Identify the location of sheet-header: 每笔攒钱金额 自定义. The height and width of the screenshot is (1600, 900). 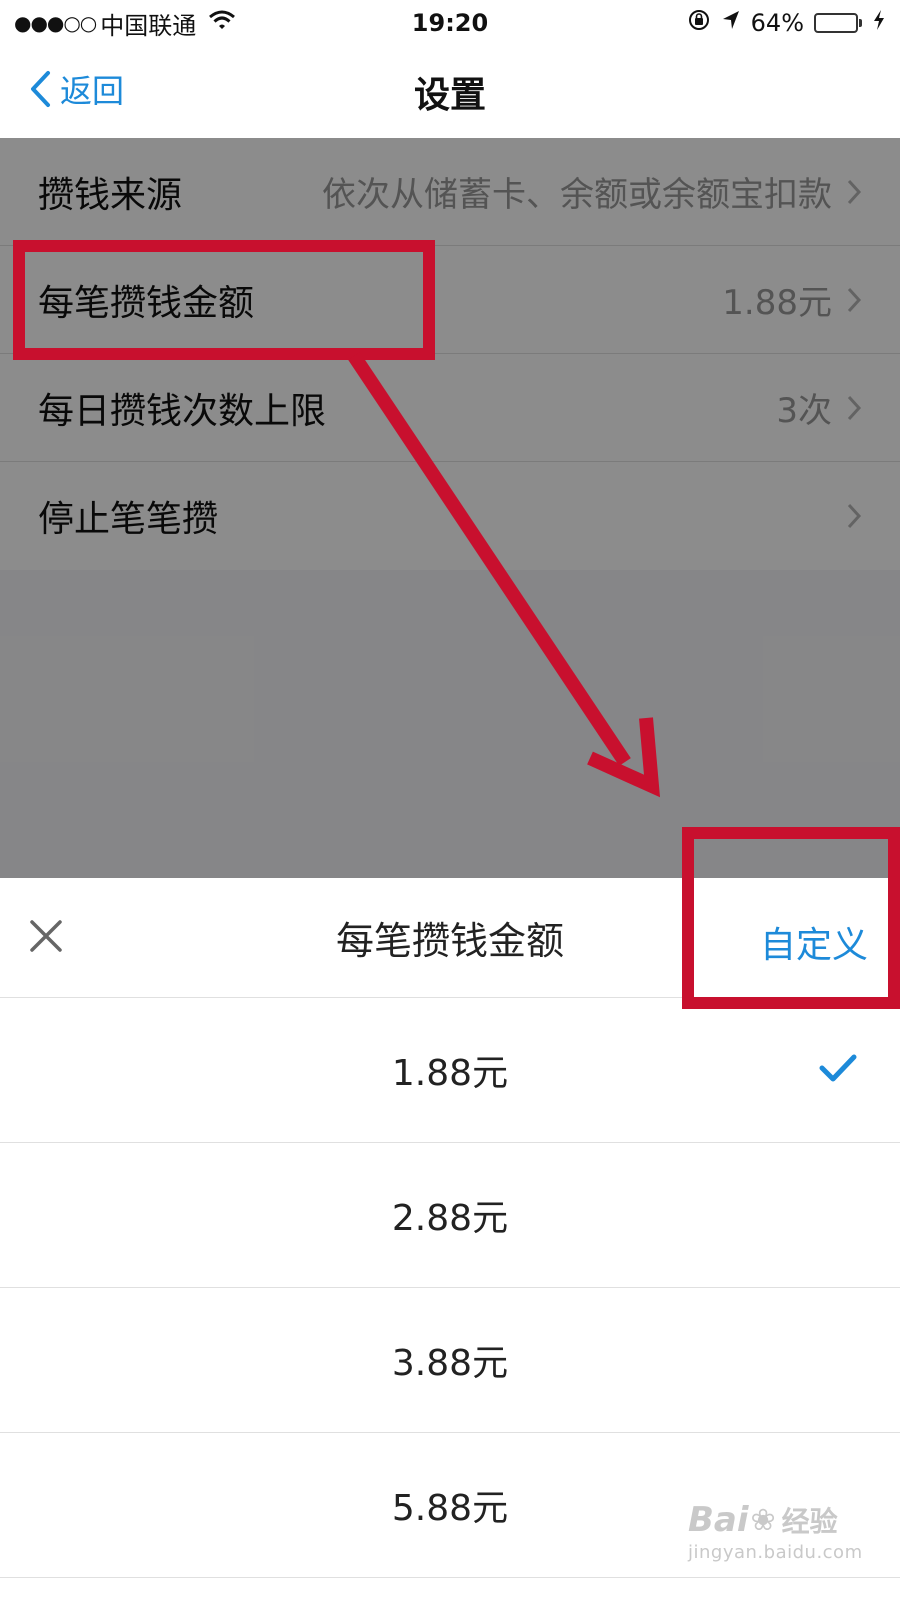
(450, 938).